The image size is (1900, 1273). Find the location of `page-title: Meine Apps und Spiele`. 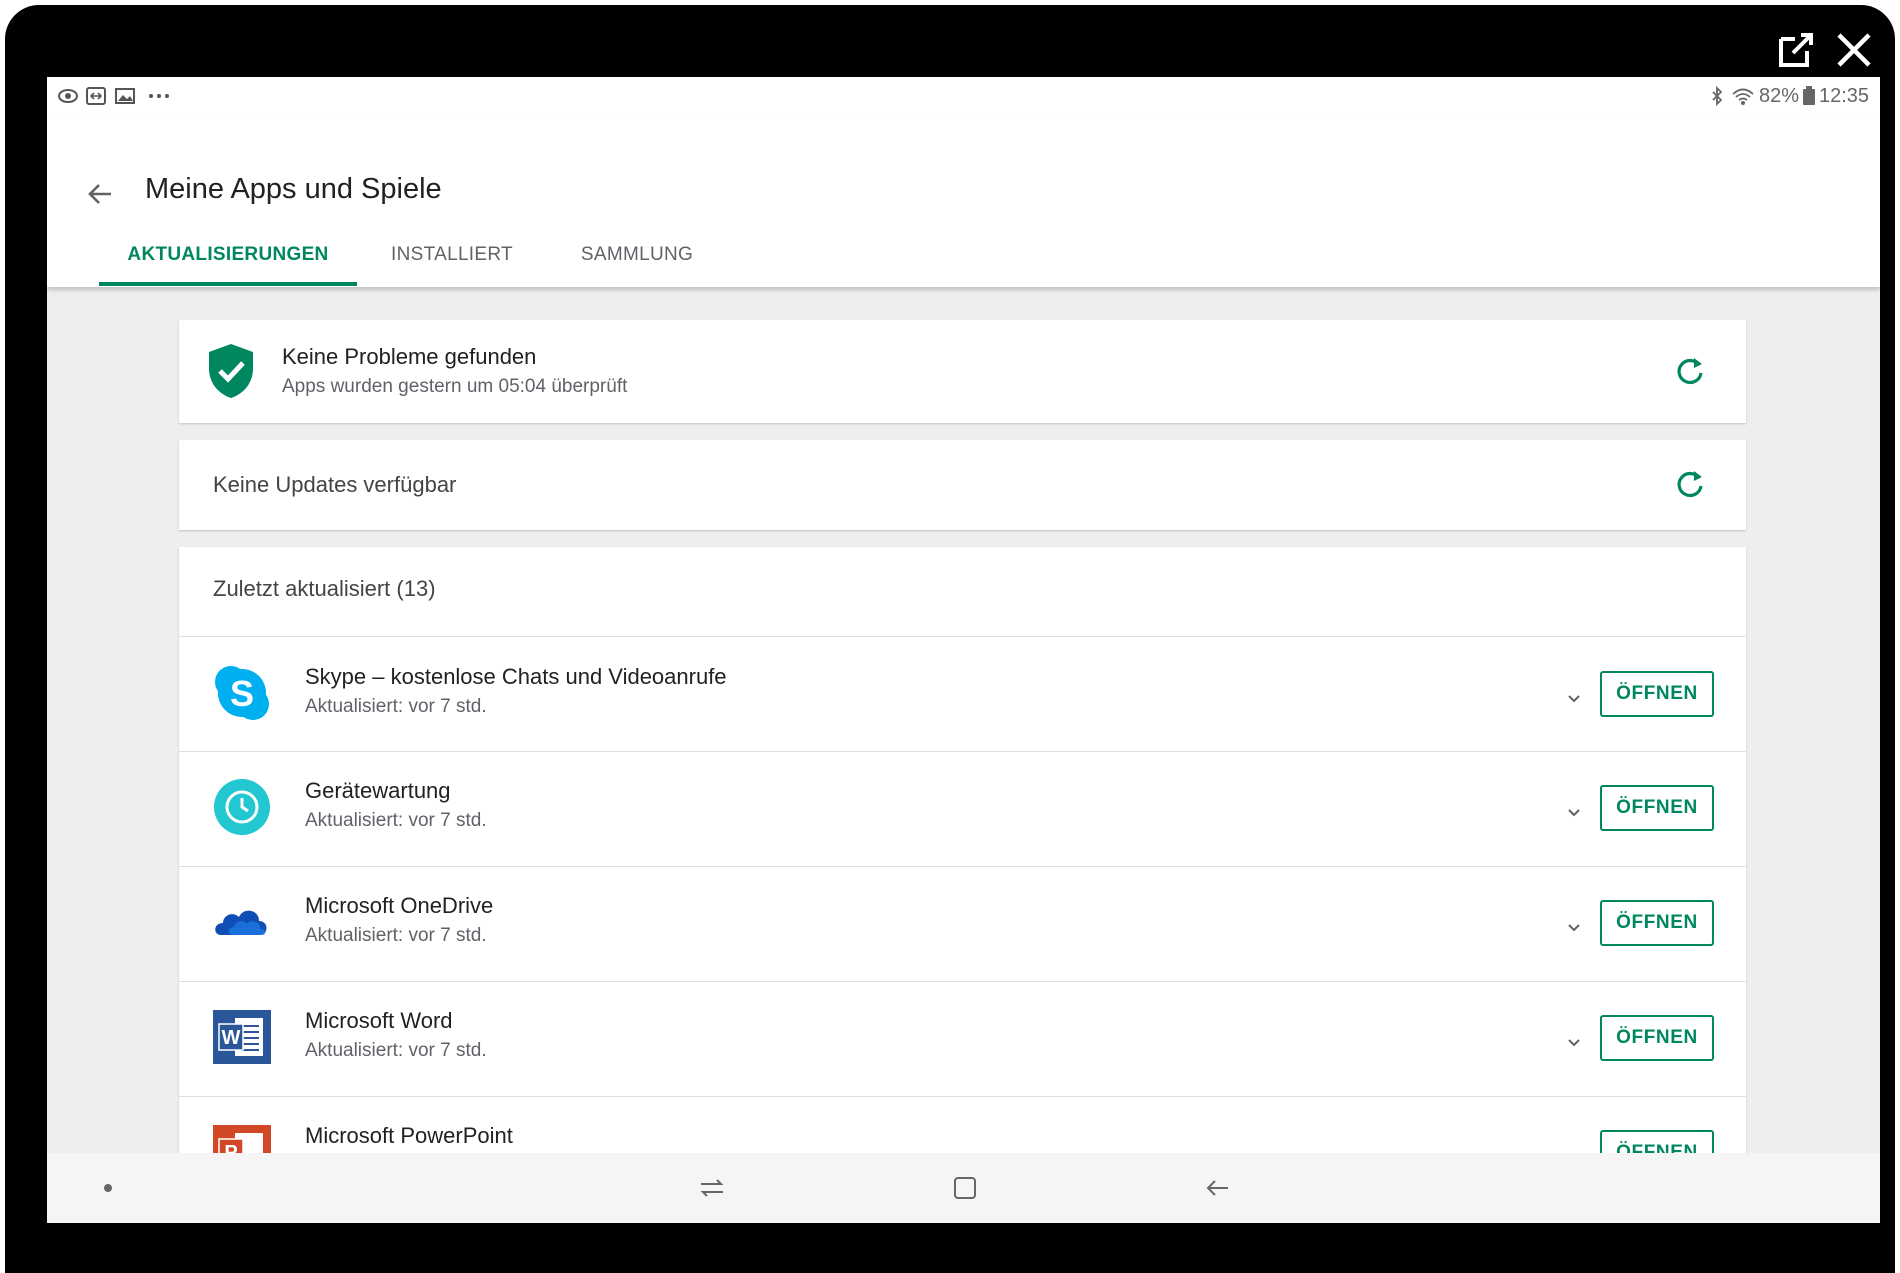

page-title: Meine Apps und Spiele is located at coordinates (293, 189).